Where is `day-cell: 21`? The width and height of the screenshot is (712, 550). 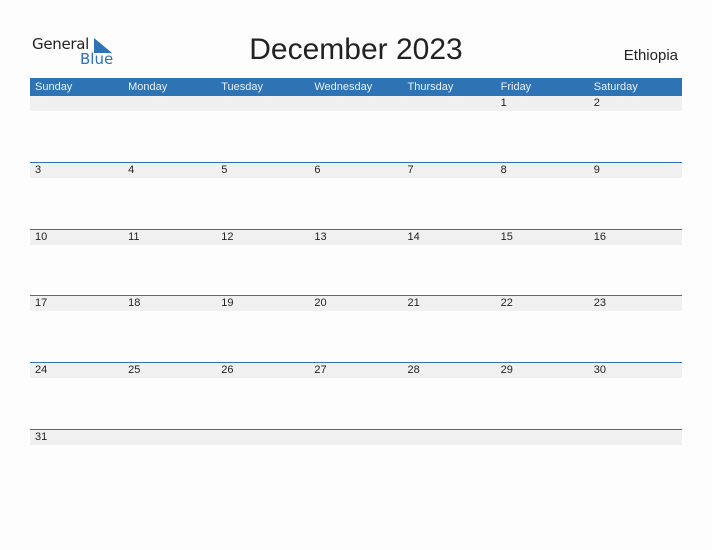
day-cell: 21 is located at coordinates (449, 329).